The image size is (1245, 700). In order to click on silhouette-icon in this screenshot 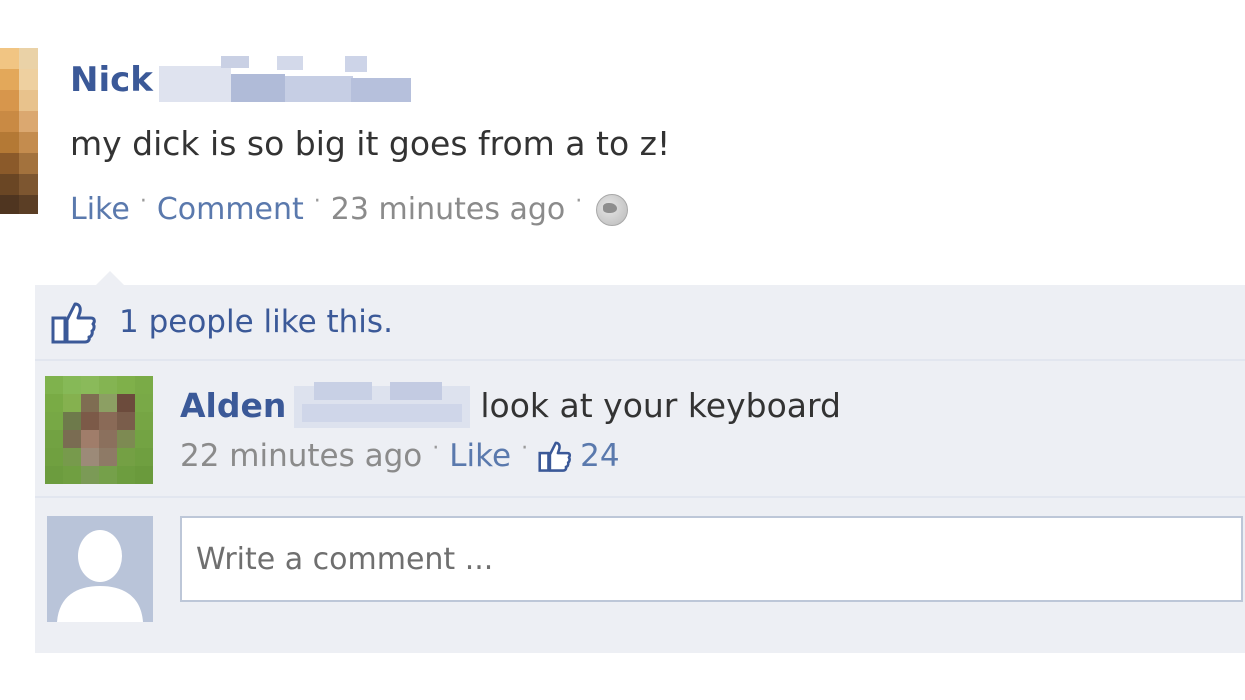, I will do `click(100, 569)`.